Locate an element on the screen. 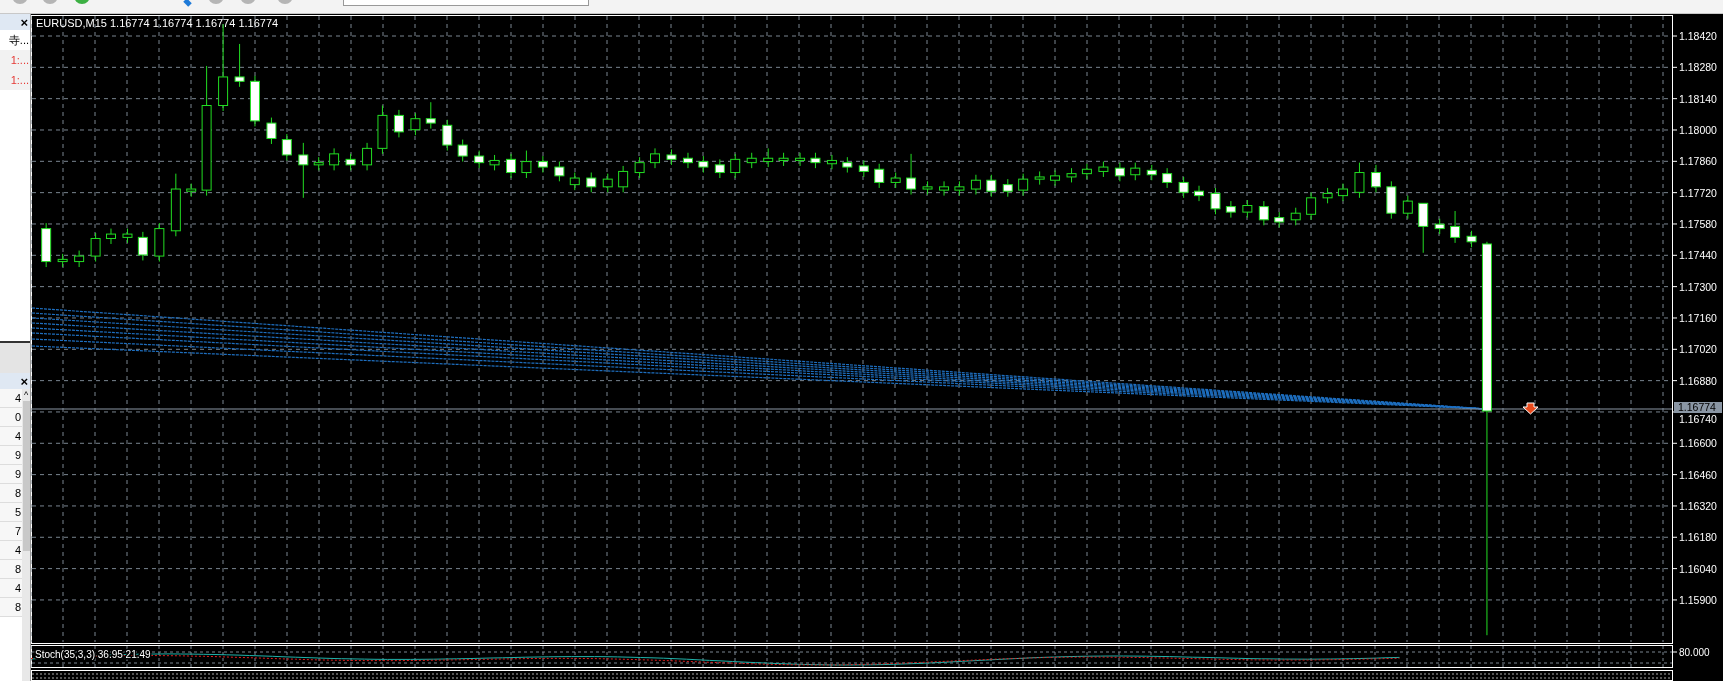 This screenshot has height=681, width=1723. list-row: 0 is located at coordinates (11, 417).